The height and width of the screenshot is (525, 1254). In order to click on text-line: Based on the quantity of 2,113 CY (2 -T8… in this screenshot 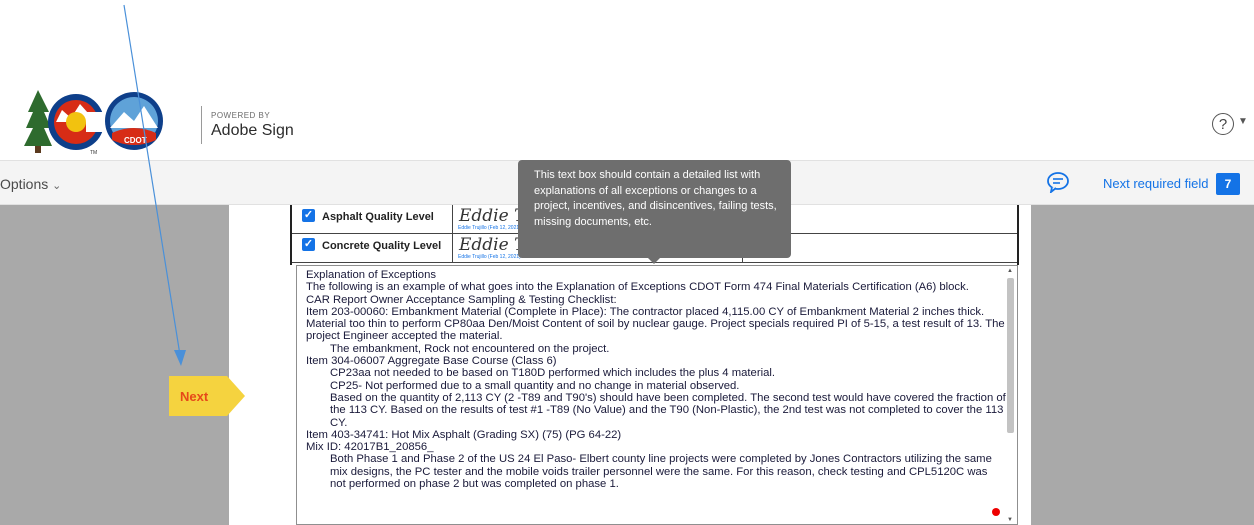, I will do `click(668, 410)`.